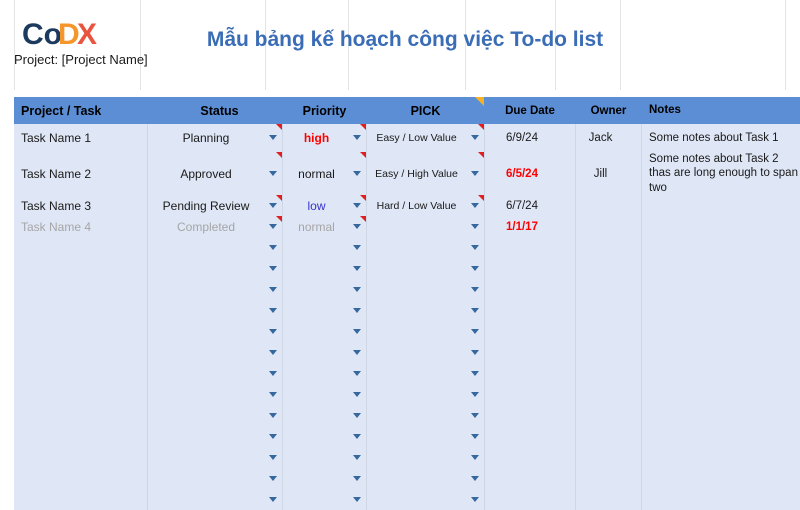  What do you see at coordinates (530, 205) in the screenshot?
I see `cell-due-date: 6/7/24` at bounding box center [530, 205].